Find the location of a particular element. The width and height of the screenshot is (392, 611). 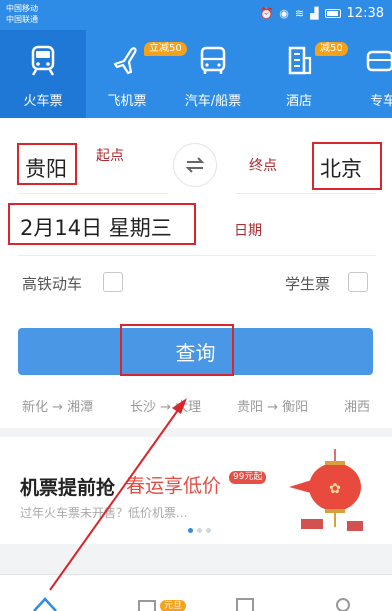

status-bar: 中国移动 中国联通 ⏰ ◉ ≋ ▟ 12:38 is located at coordinates (196, 15).